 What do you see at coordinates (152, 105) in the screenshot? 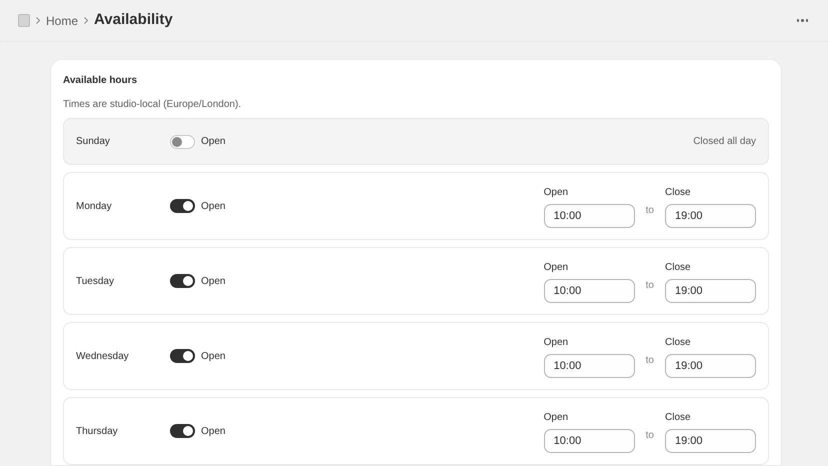
I see `timezone-note: Times are studio-local (Europe/London).` at bounding box center [152, 105].